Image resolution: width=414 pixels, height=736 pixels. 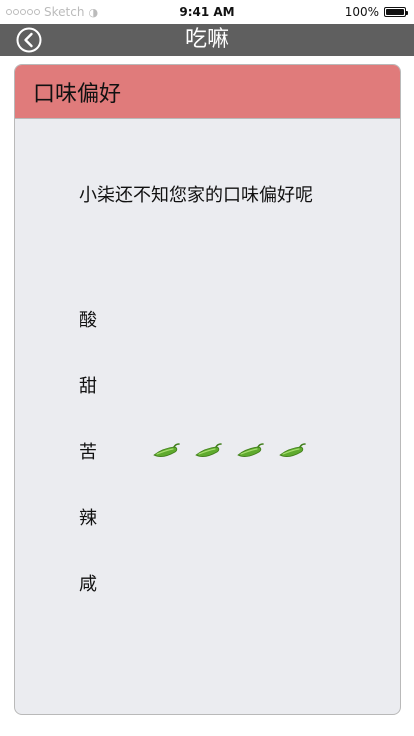 What do you see at coordinates (207, 12) in the screenshot?
I see `status-bar: Sketch ◑ 9:41 AM 100%` at bounding box center [207, 12].